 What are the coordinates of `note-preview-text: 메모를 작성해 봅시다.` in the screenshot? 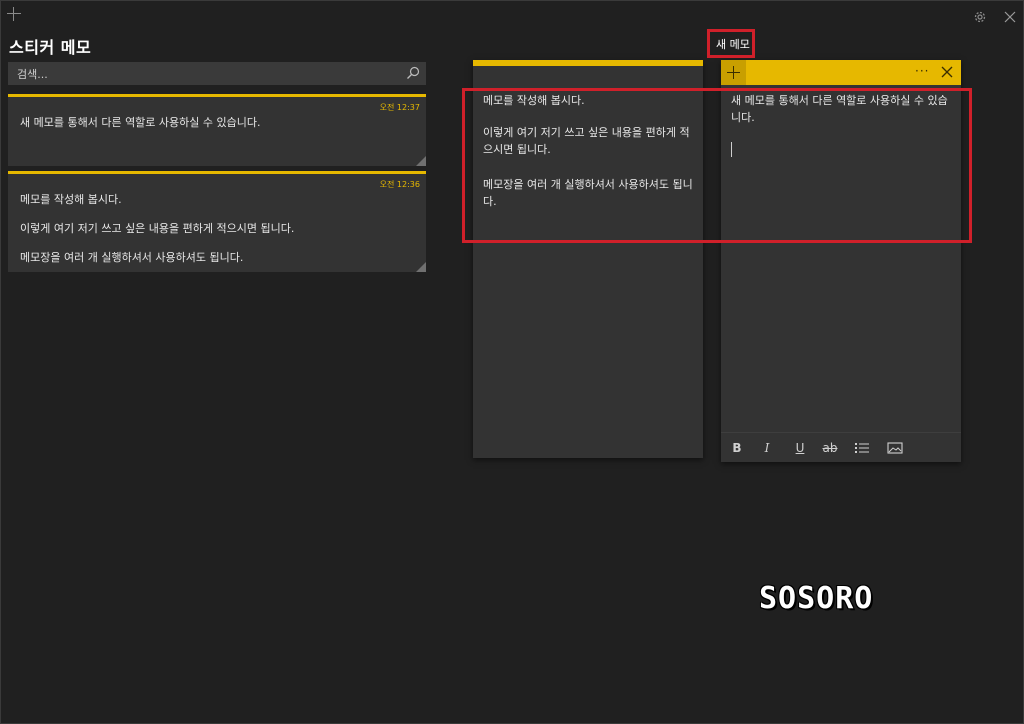 It's located at (71, 199).